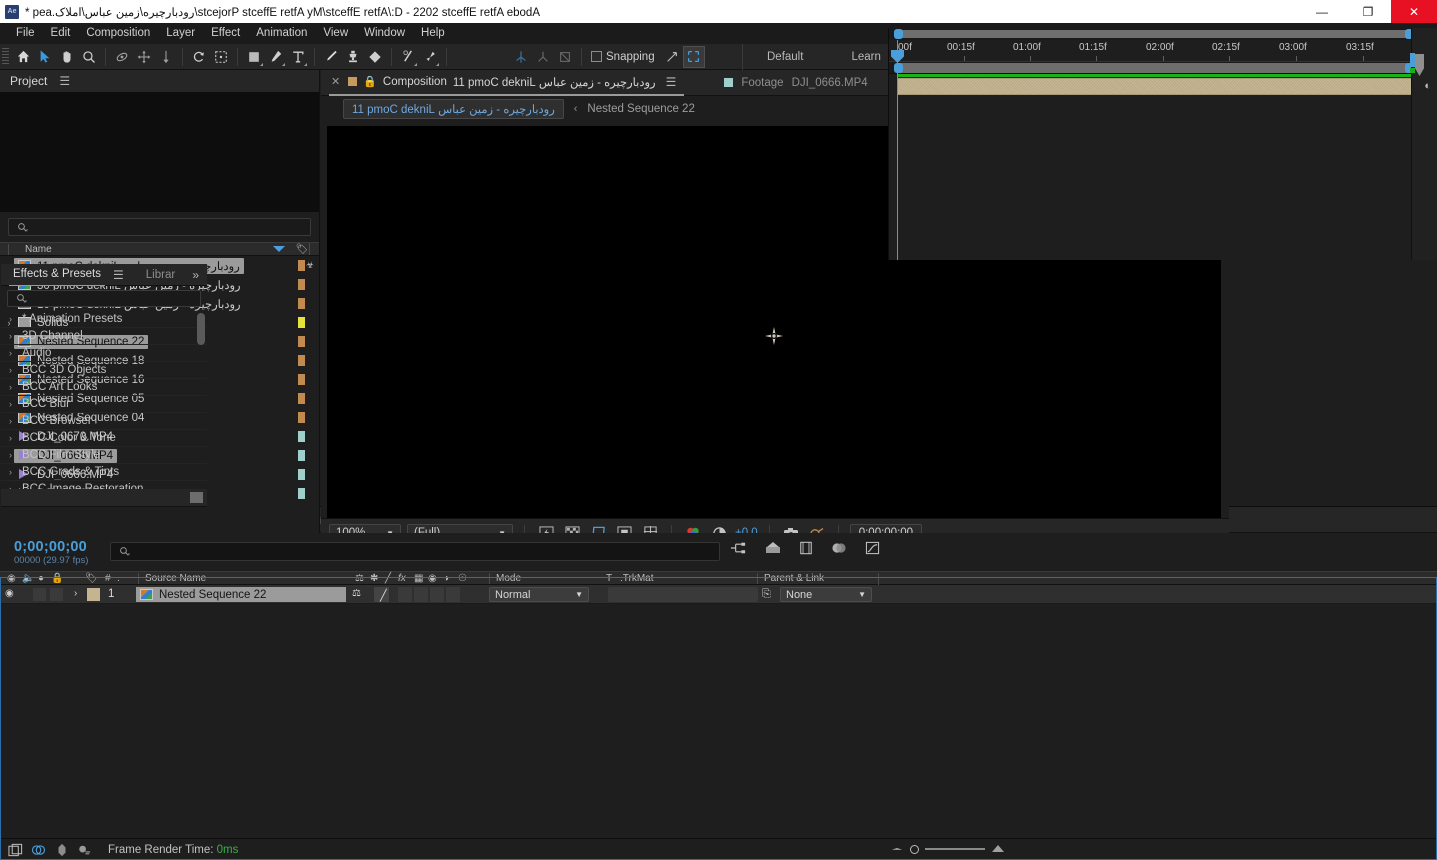 This screenshot has width=1437, height=860. I want to click on speaker-icon: 🔈, so click(28, 578).